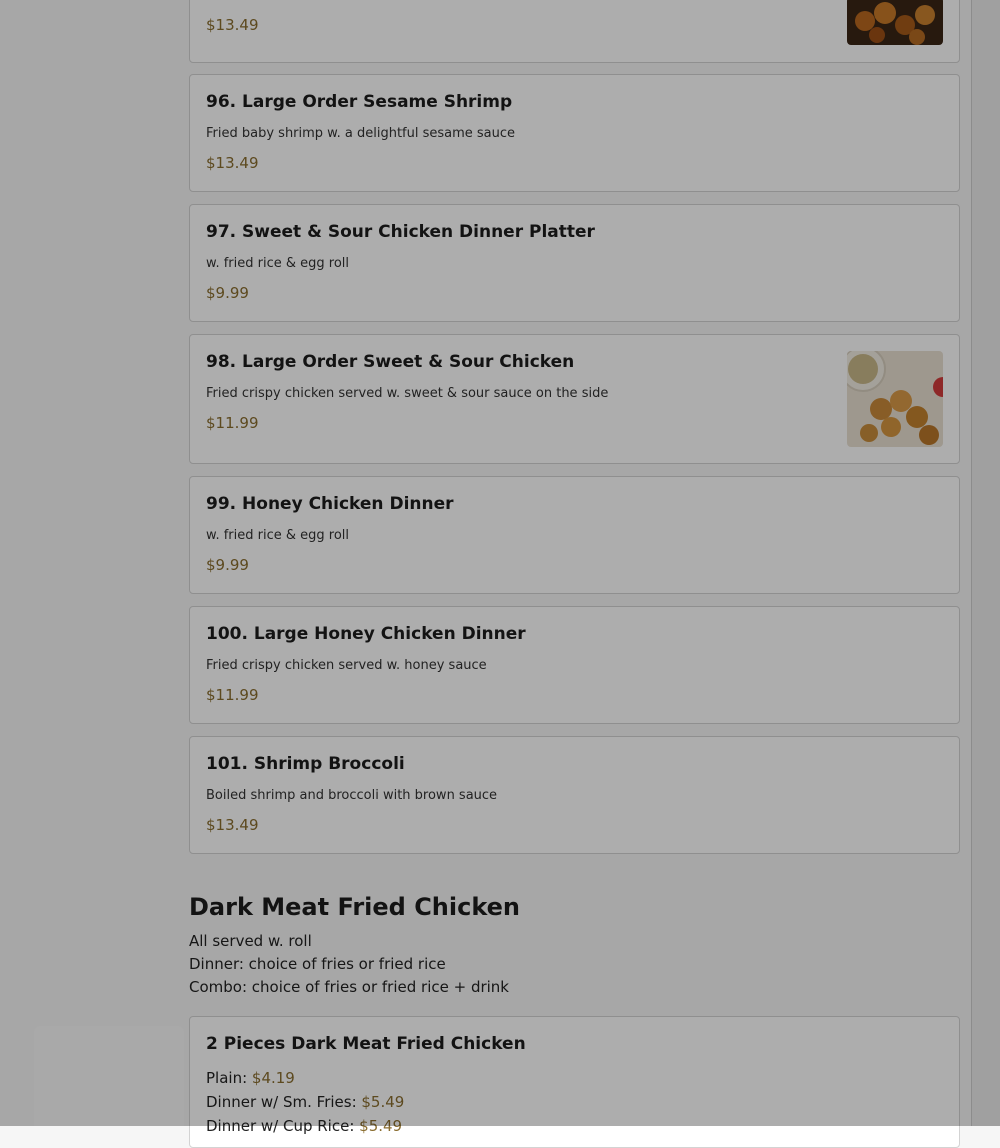  I want to click on item-name: 2 Pieces Dark Meat Fried Chicken, so click(366, 1044).